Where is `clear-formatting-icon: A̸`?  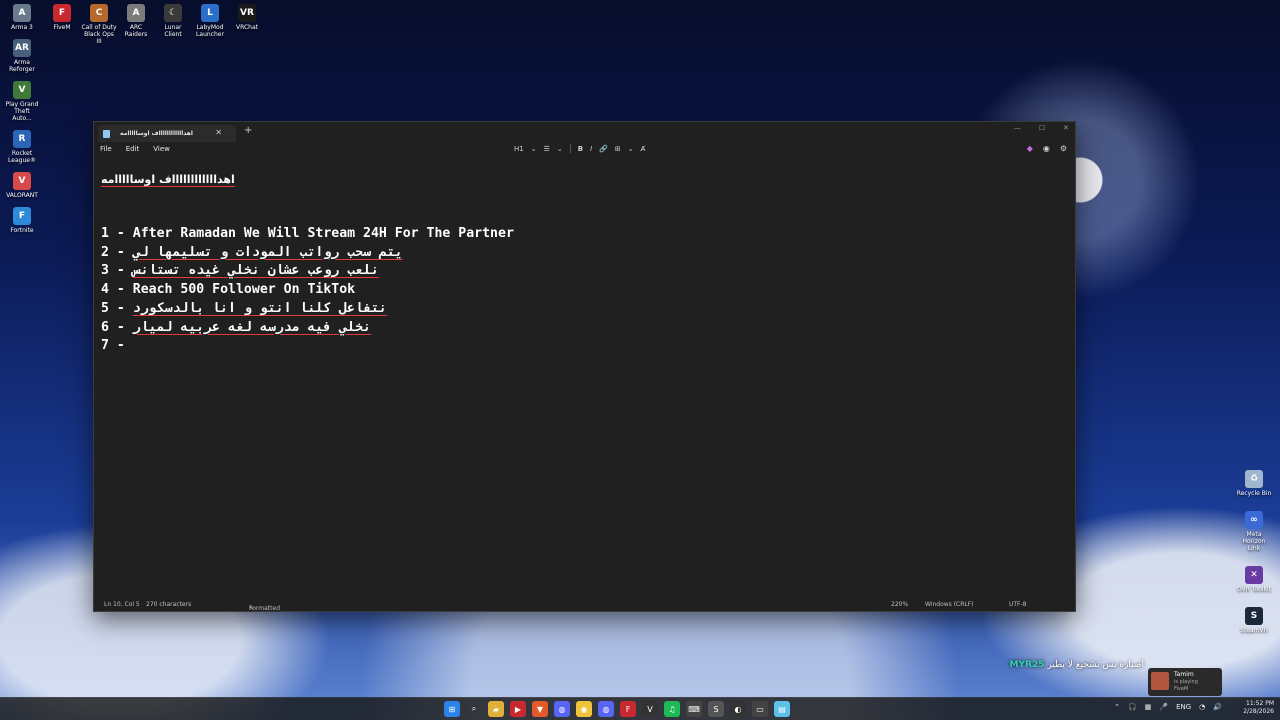 clear-formatting-icon: A̸ is located at coordinates (643, 149).